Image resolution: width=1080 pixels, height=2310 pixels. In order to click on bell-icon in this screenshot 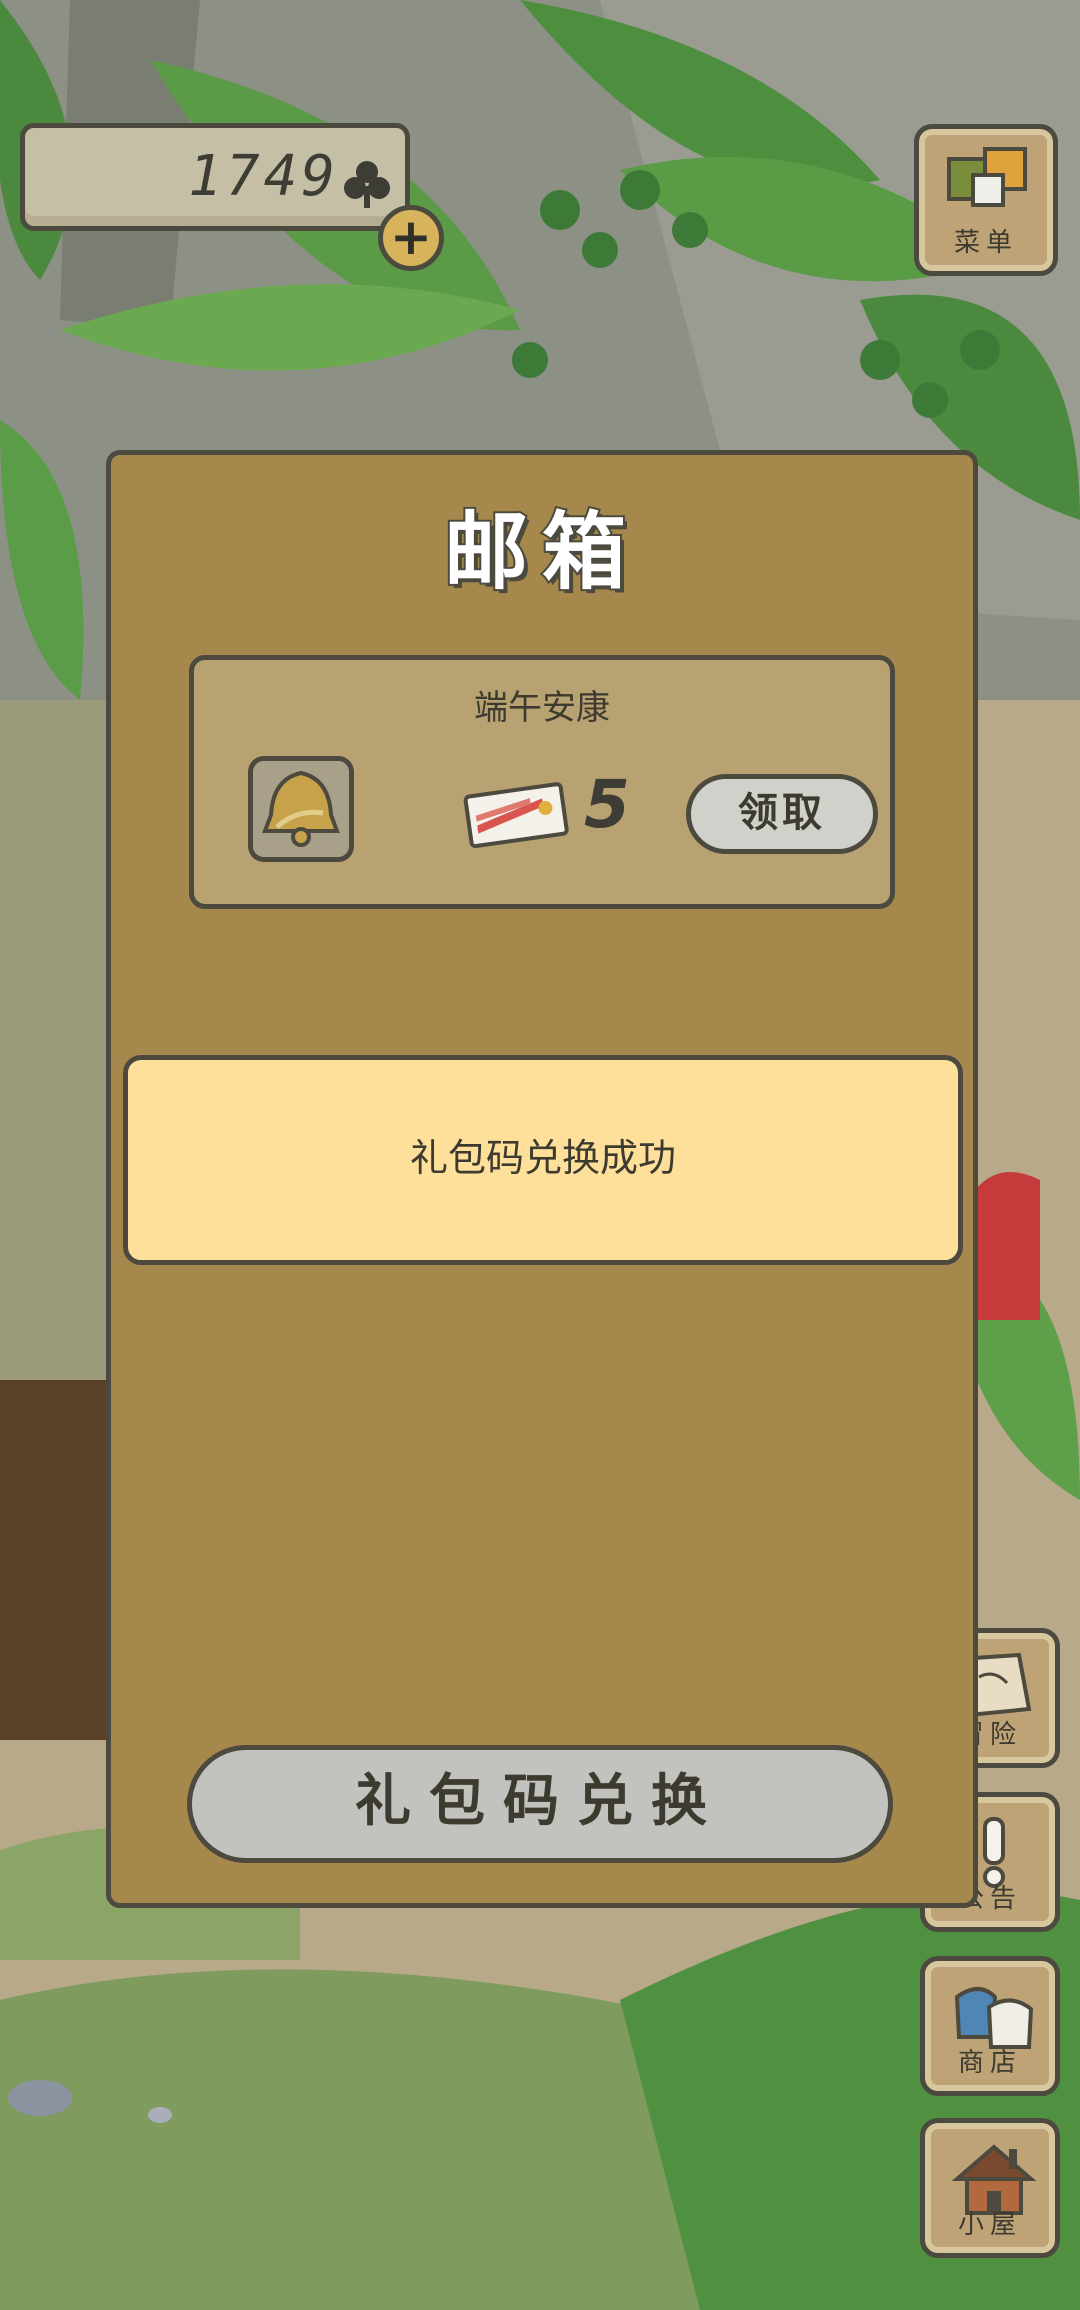, I will do `click(301, 809)`.